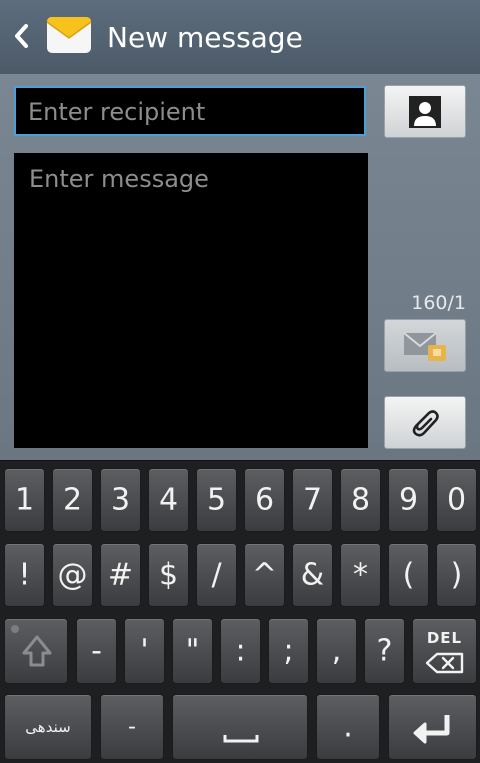 The height and width of the screenshot is (763, 480). Describe the element at coordinates (24, 500) in the screenshot. I see `key-1: 1` at that location.